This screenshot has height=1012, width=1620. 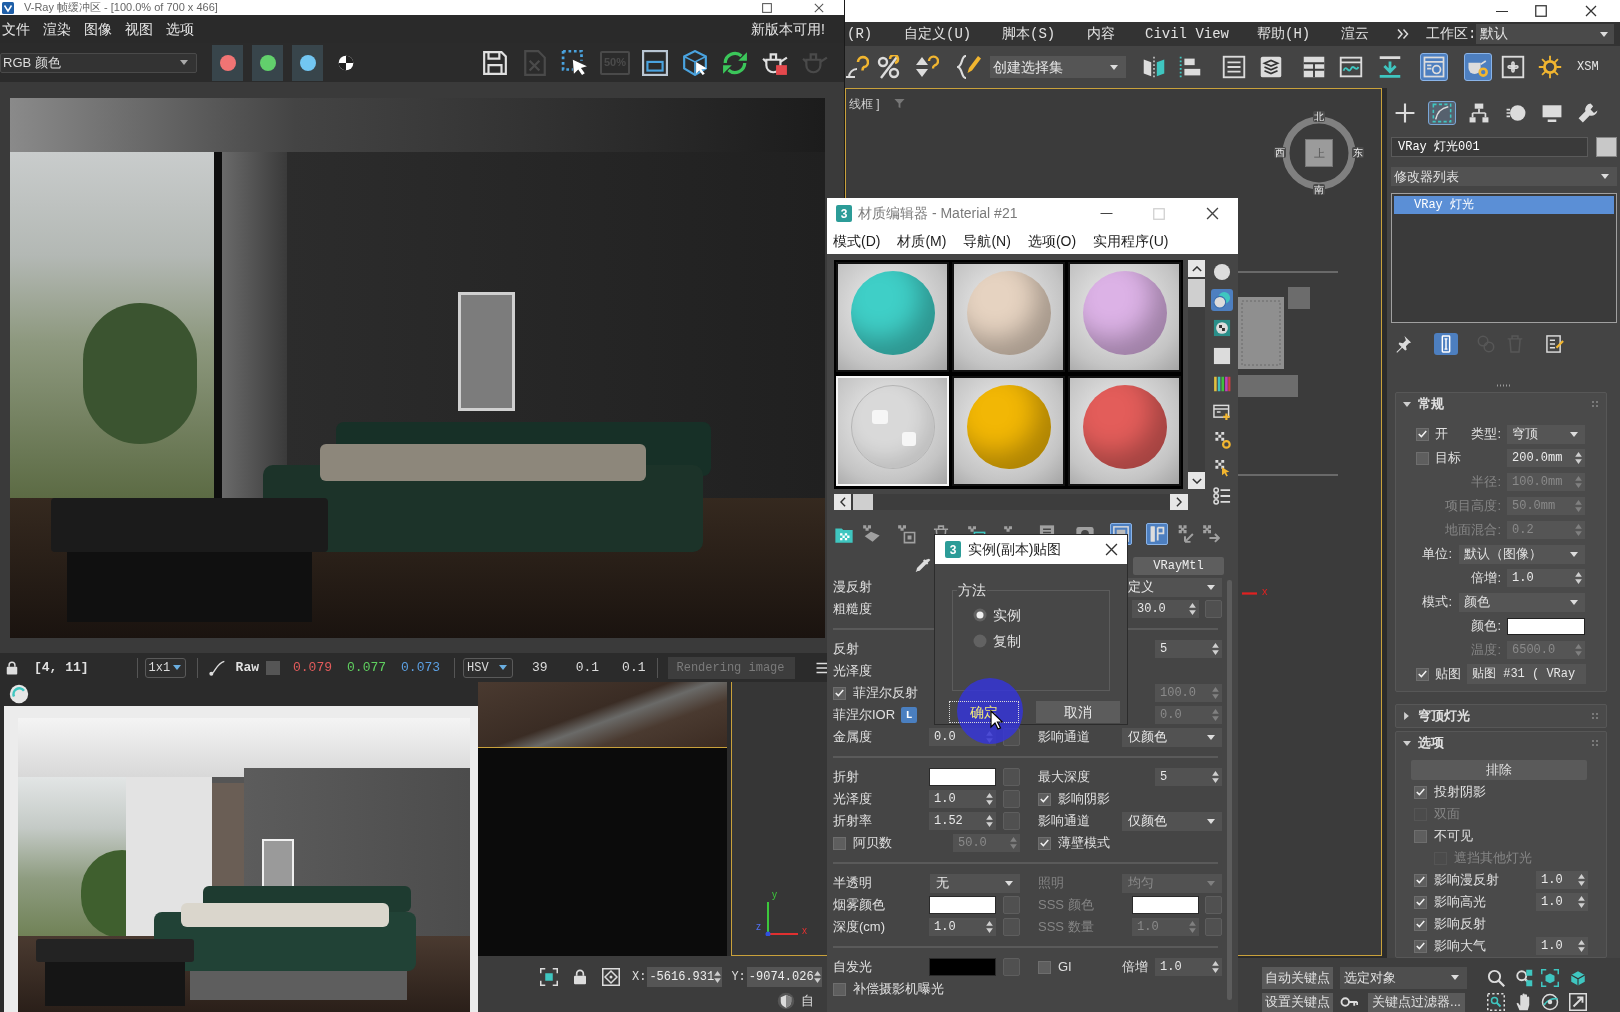 I want to click on status-text: 自, so click(x=807, y=1001).